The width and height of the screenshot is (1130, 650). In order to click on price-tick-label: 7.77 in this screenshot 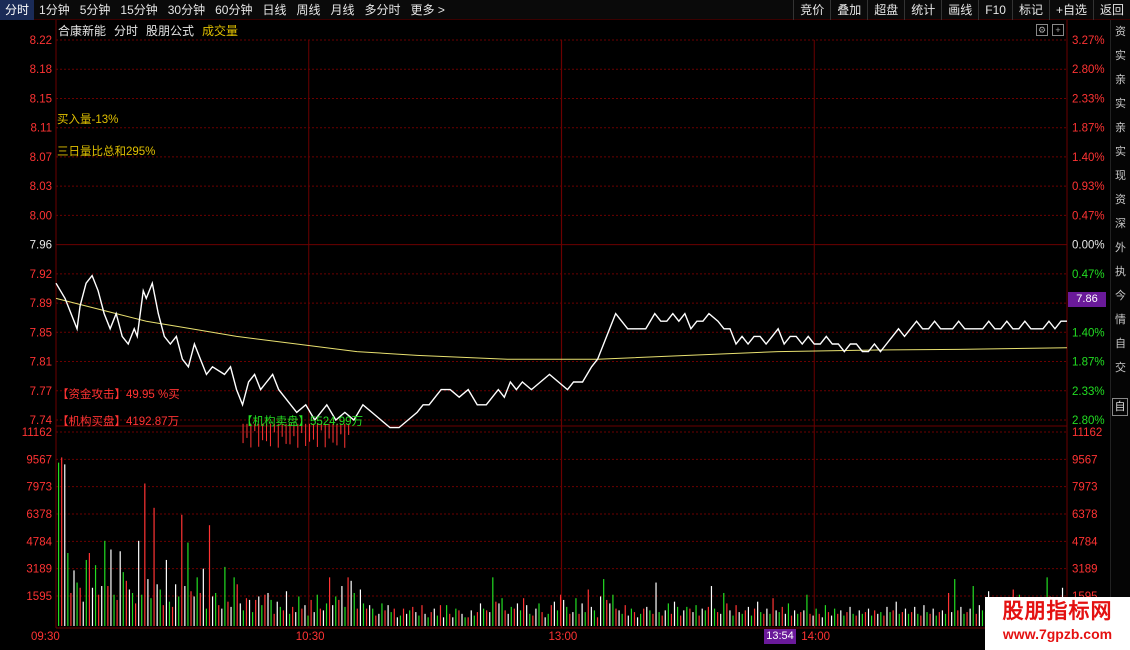, I will do `click(41, 392)`.